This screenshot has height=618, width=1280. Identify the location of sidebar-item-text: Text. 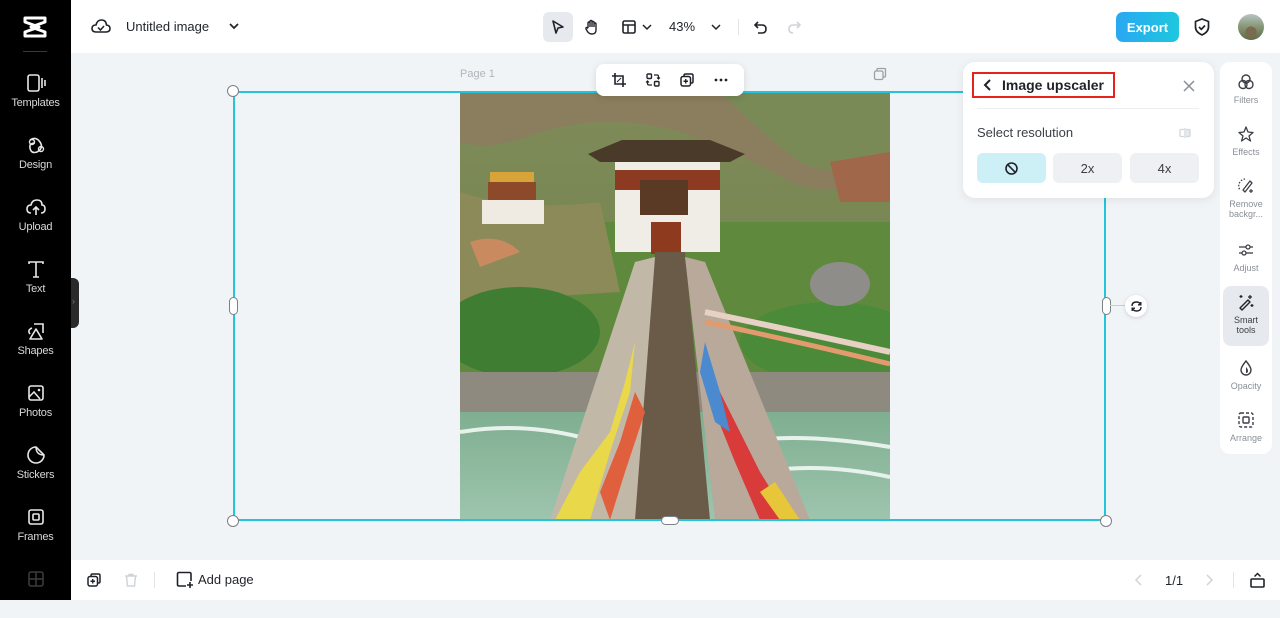
(35, 282).